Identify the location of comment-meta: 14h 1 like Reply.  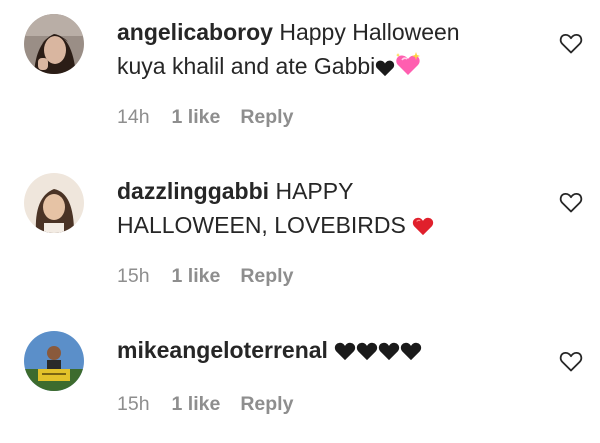
(205, 117).